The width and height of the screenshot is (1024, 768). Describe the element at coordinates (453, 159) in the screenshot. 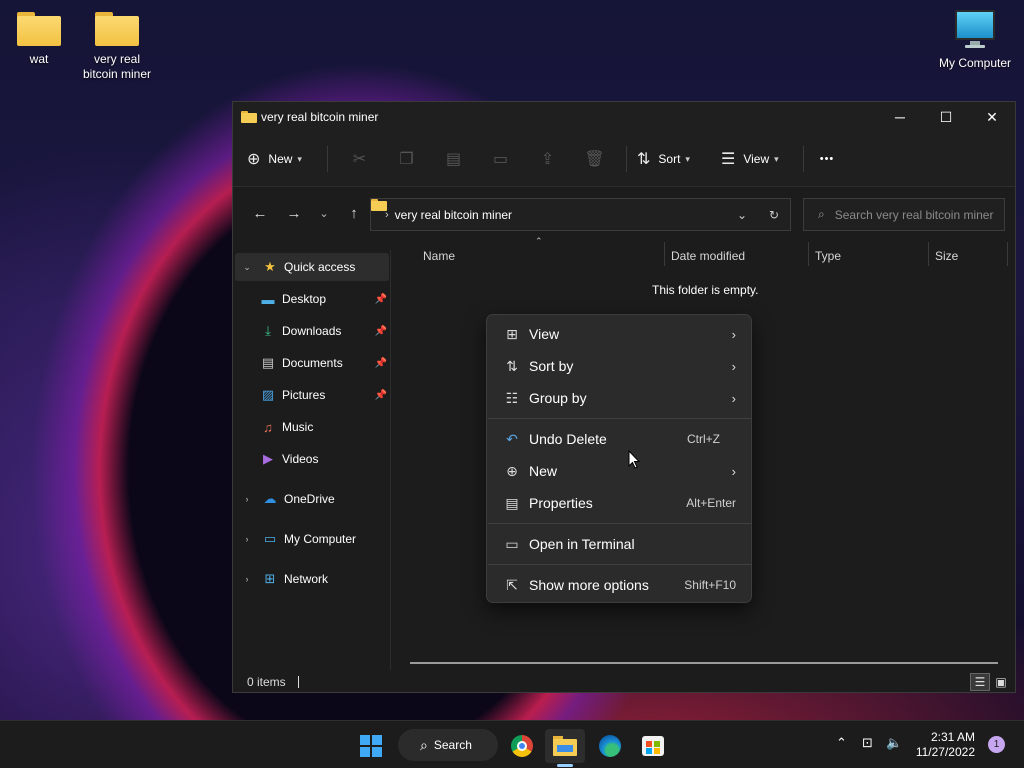

I see `paste-button: ▤` at that location.